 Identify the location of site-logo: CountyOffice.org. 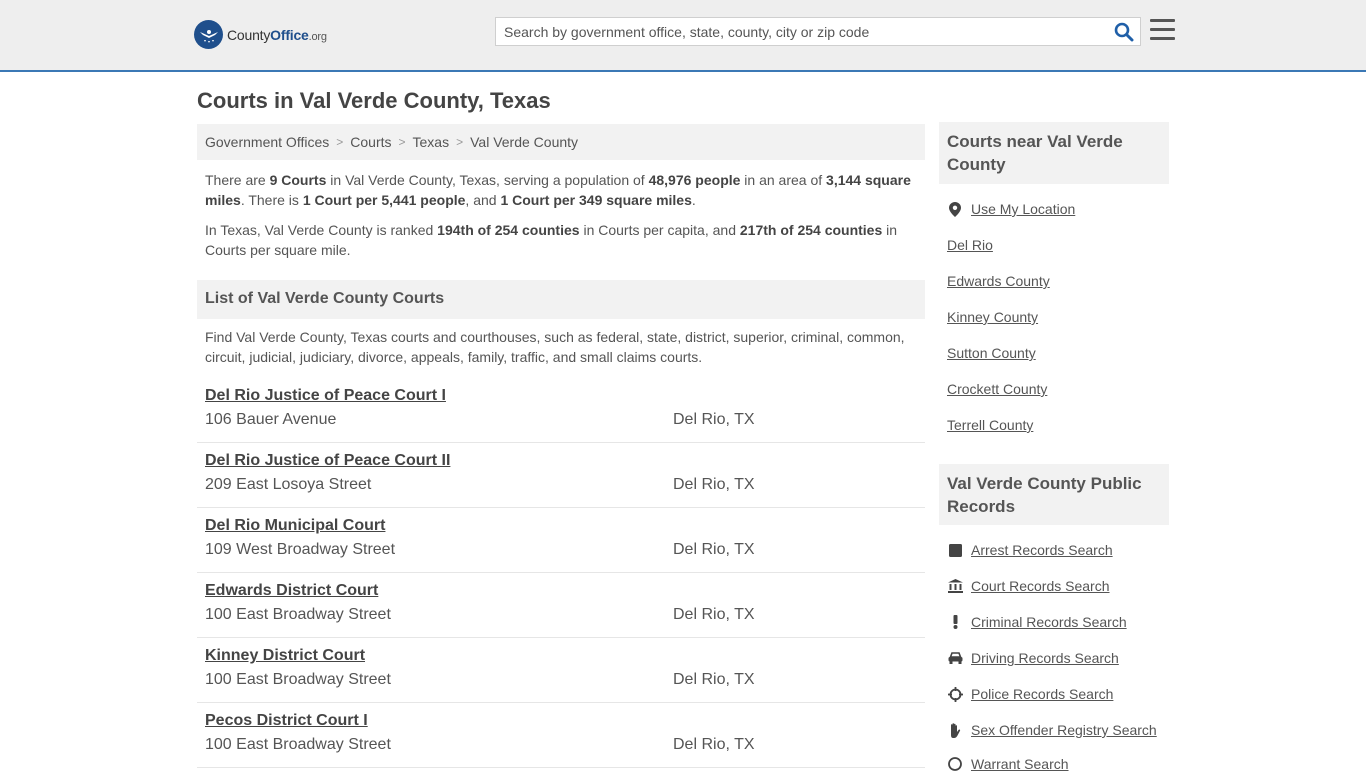
(260, 34).